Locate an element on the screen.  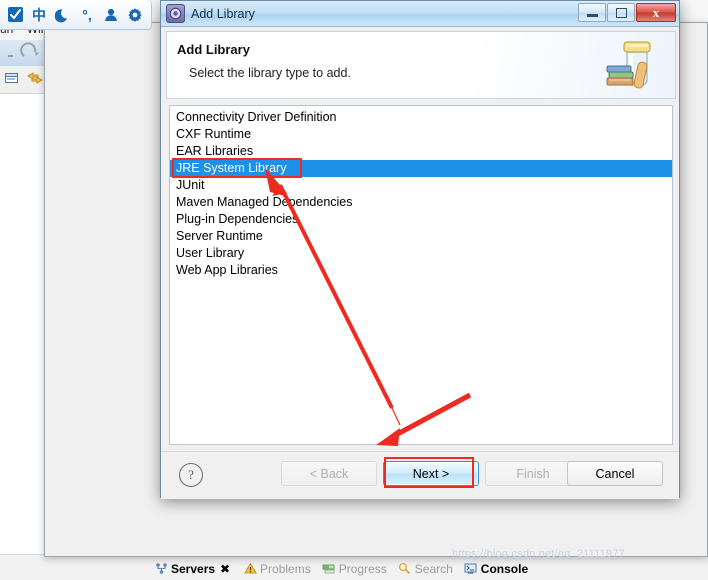
tab-problems: Problems is located at coordinates (277, 569).